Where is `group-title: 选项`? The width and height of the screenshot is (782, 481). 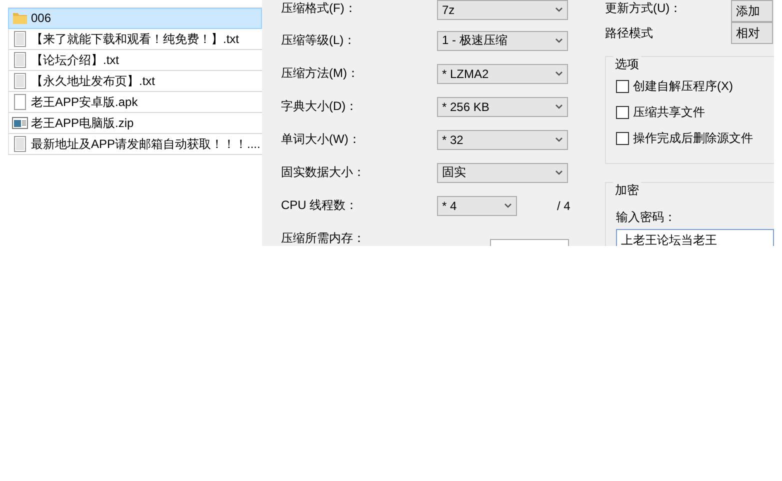 group-title: 选项 is located at coordinates (627, 64).